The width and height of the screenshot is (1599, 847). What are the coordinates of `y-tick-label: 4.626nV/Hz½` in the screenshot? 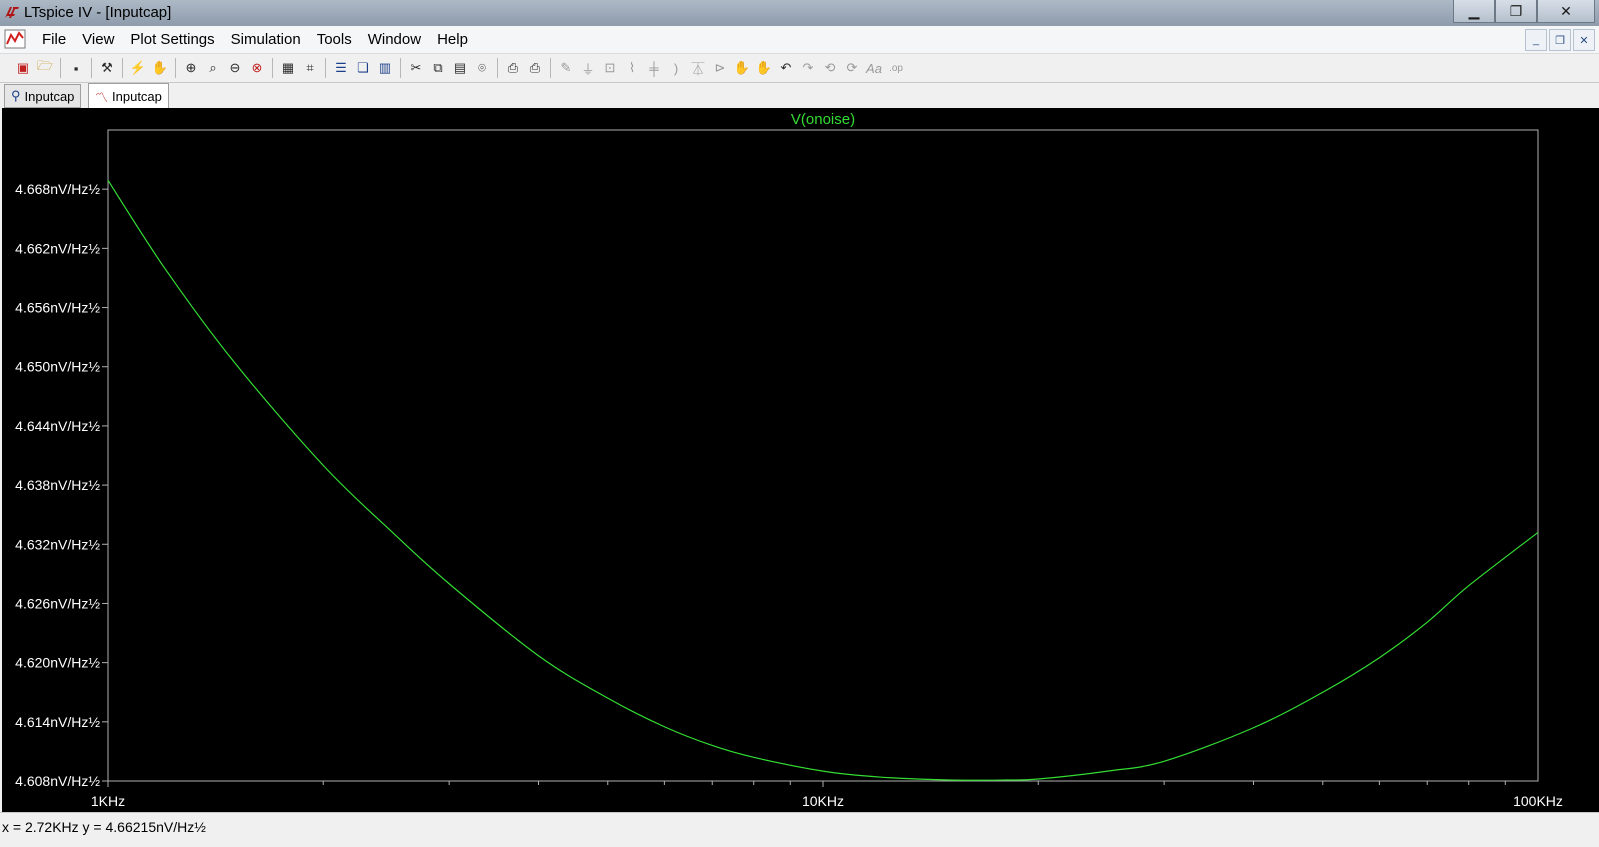 It's located at (57, 603).